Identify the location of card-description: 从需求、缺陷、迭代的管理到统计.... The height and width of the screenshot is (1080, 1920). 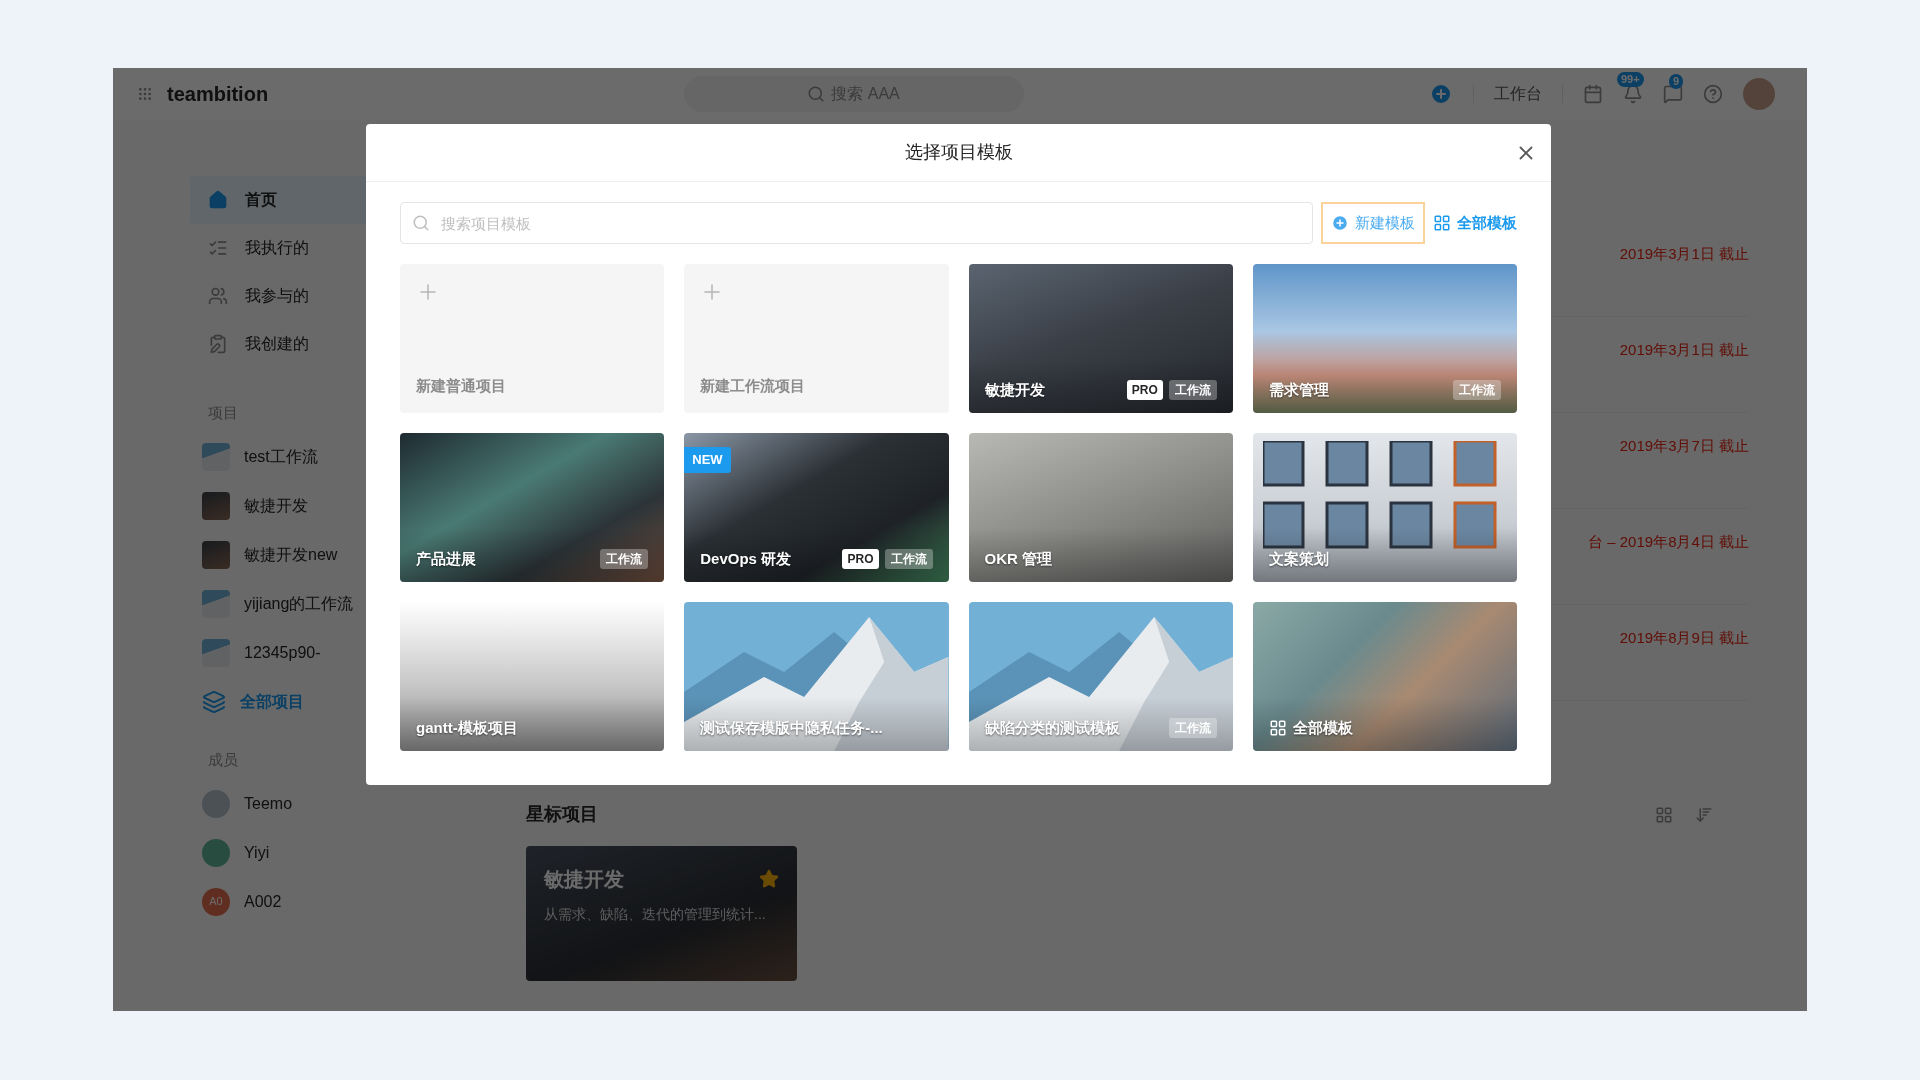
(655, 914).